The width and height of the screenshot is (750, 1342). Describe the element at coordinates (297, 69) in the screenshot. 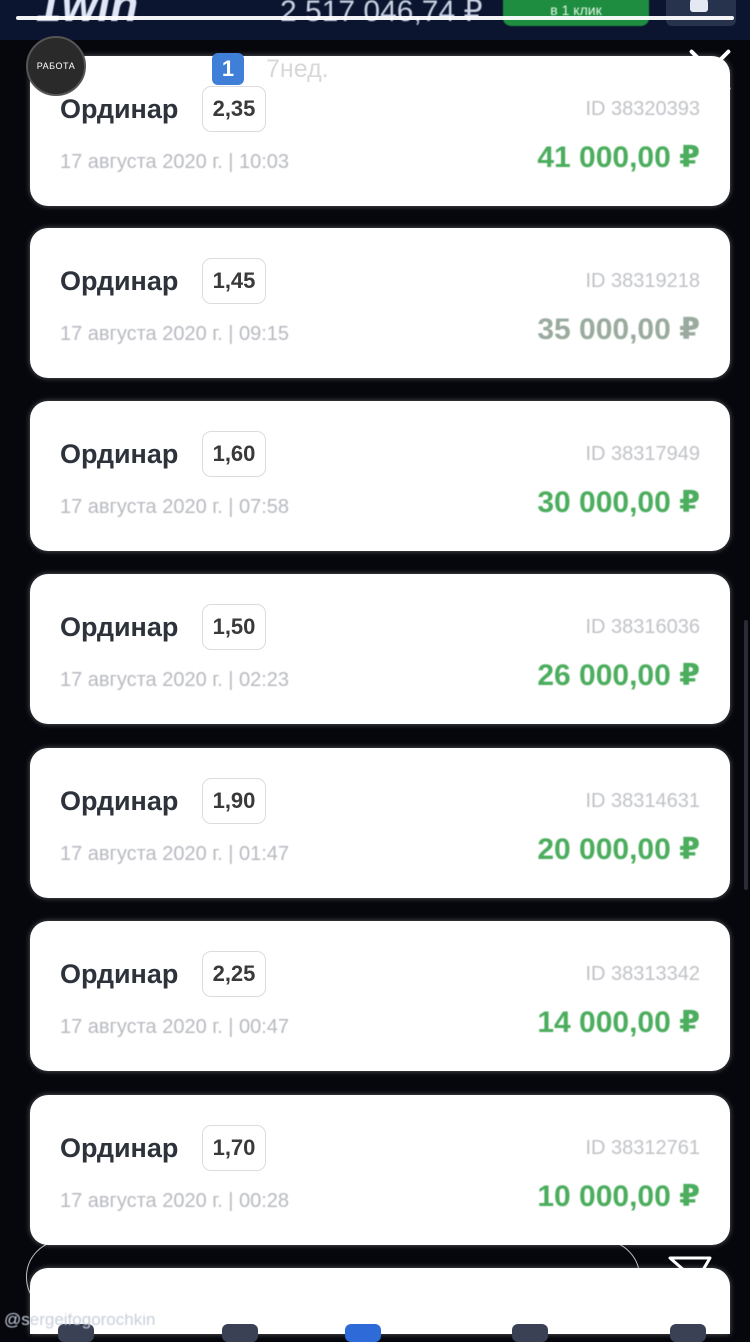

I see `story-time: 7нед.` at that location.